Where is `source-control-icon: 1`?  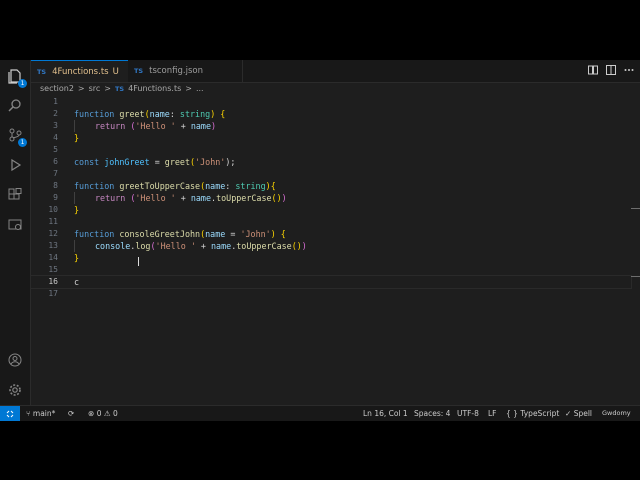
source-control-icon: 1 is located at coordinates (16, 136).